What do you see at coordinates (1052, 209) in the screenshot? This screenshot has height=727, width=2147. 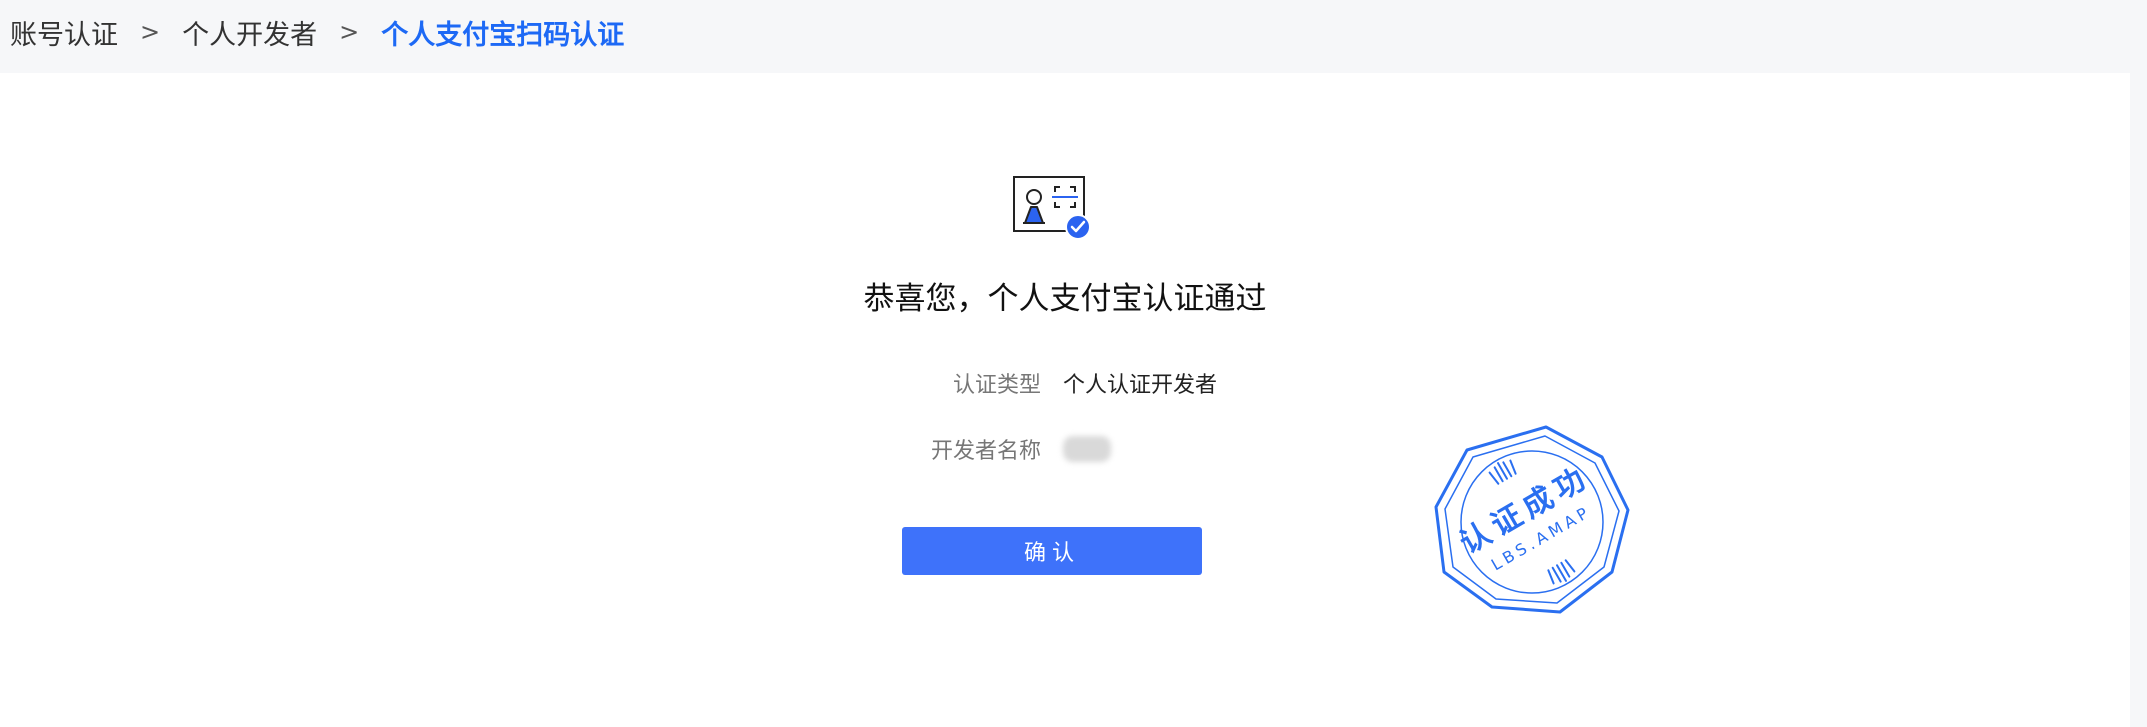 I see `id-card-verified-icon` at bounding box center [1052, 209].